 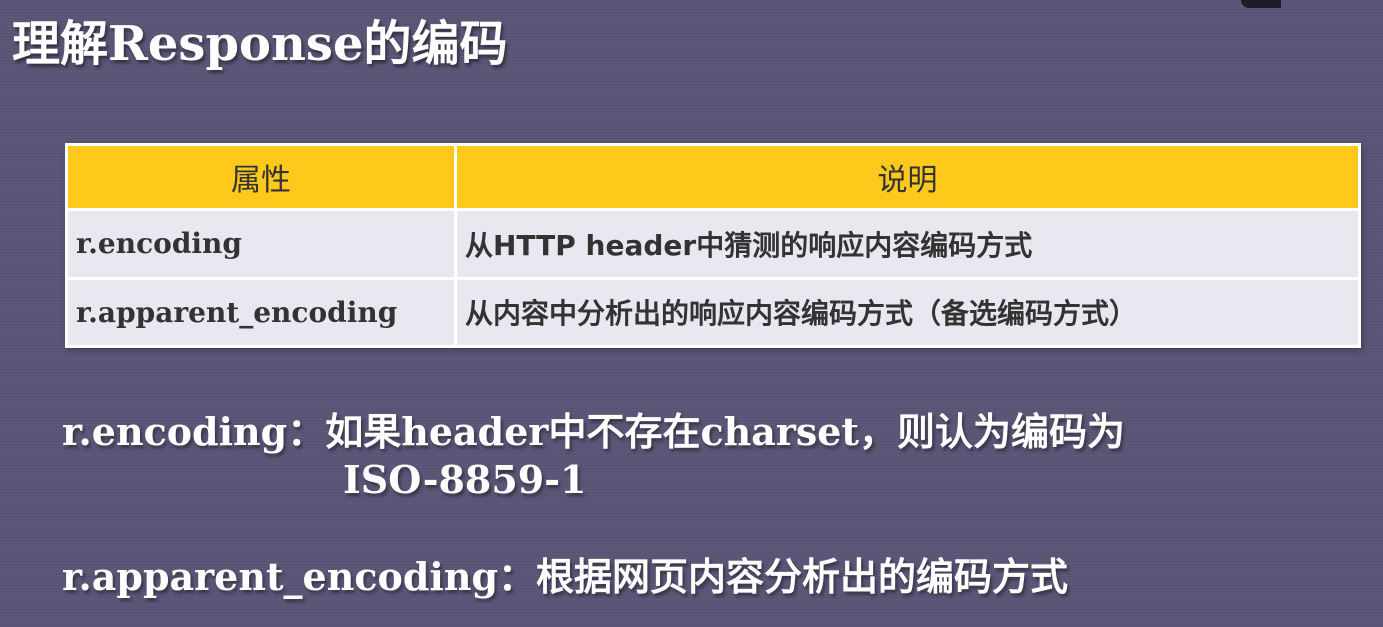 I want to click on column-header-description: 说明, so click(x=907, y=177).